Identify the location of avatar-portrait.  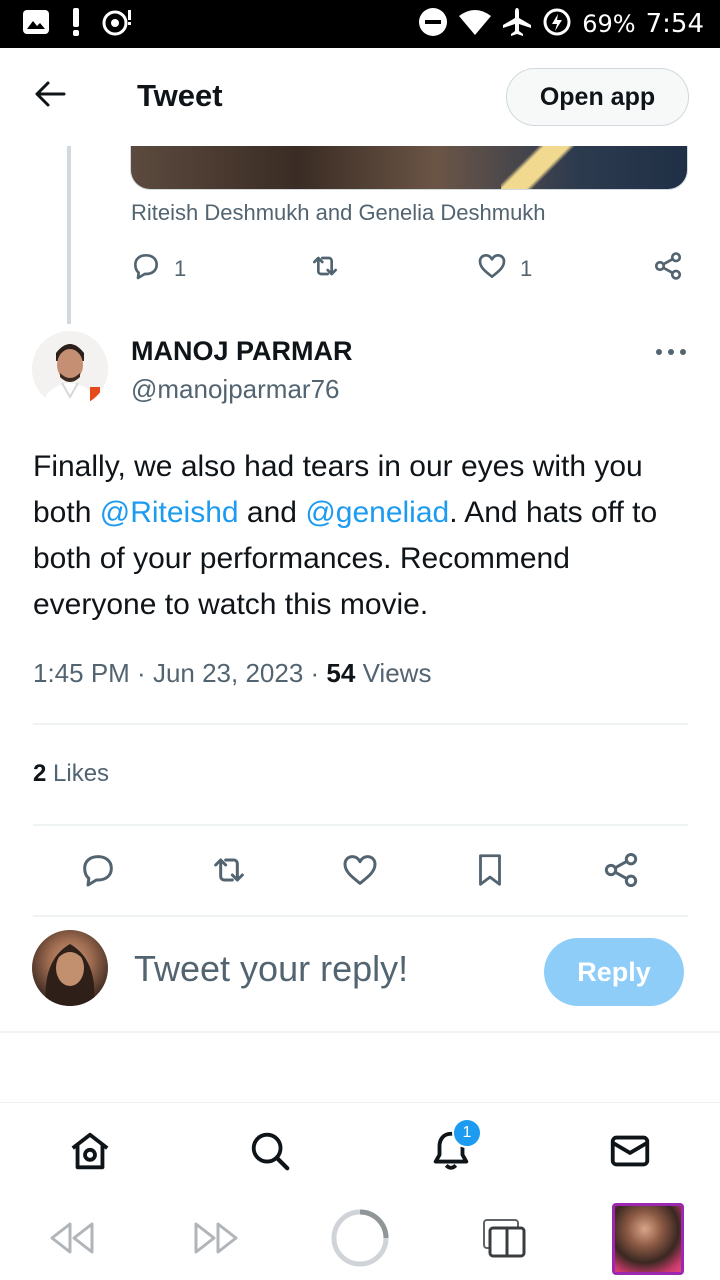
(70, 369).